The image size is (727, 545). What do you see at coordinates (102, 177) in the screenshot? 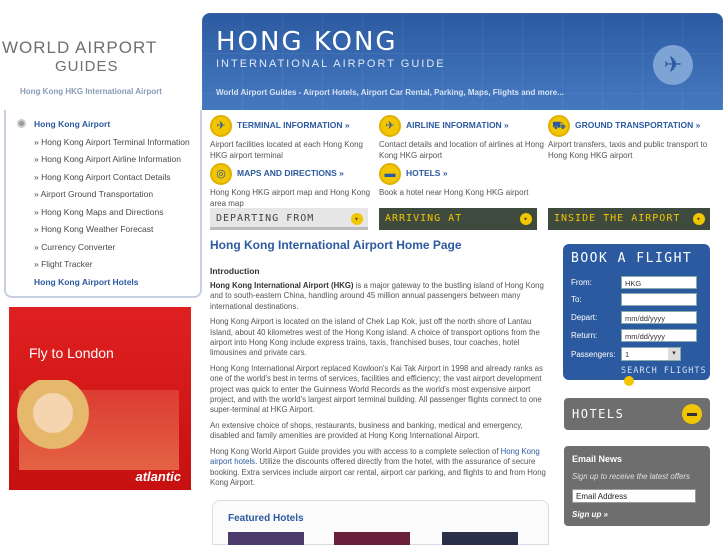
I see `sidebar-item-contact-details: » Hong Kong Airport Contact Details` at bounding box center [102, 177].